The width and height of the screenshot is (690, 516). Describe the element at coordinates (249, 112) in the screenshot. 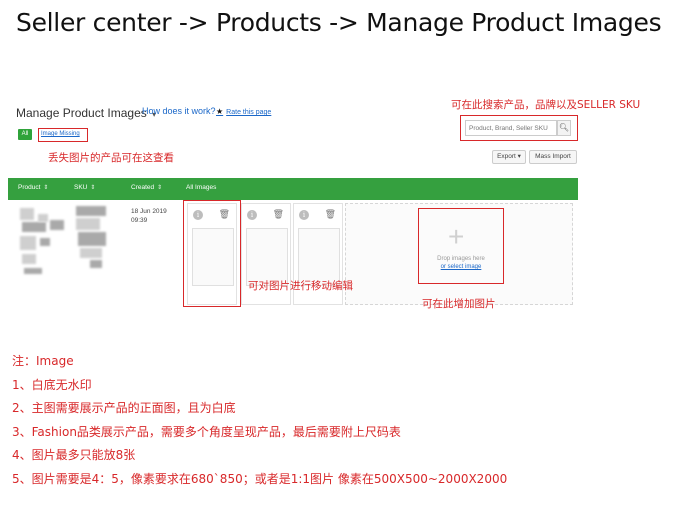

I see `rate-link-label: Rate this page` at that location.